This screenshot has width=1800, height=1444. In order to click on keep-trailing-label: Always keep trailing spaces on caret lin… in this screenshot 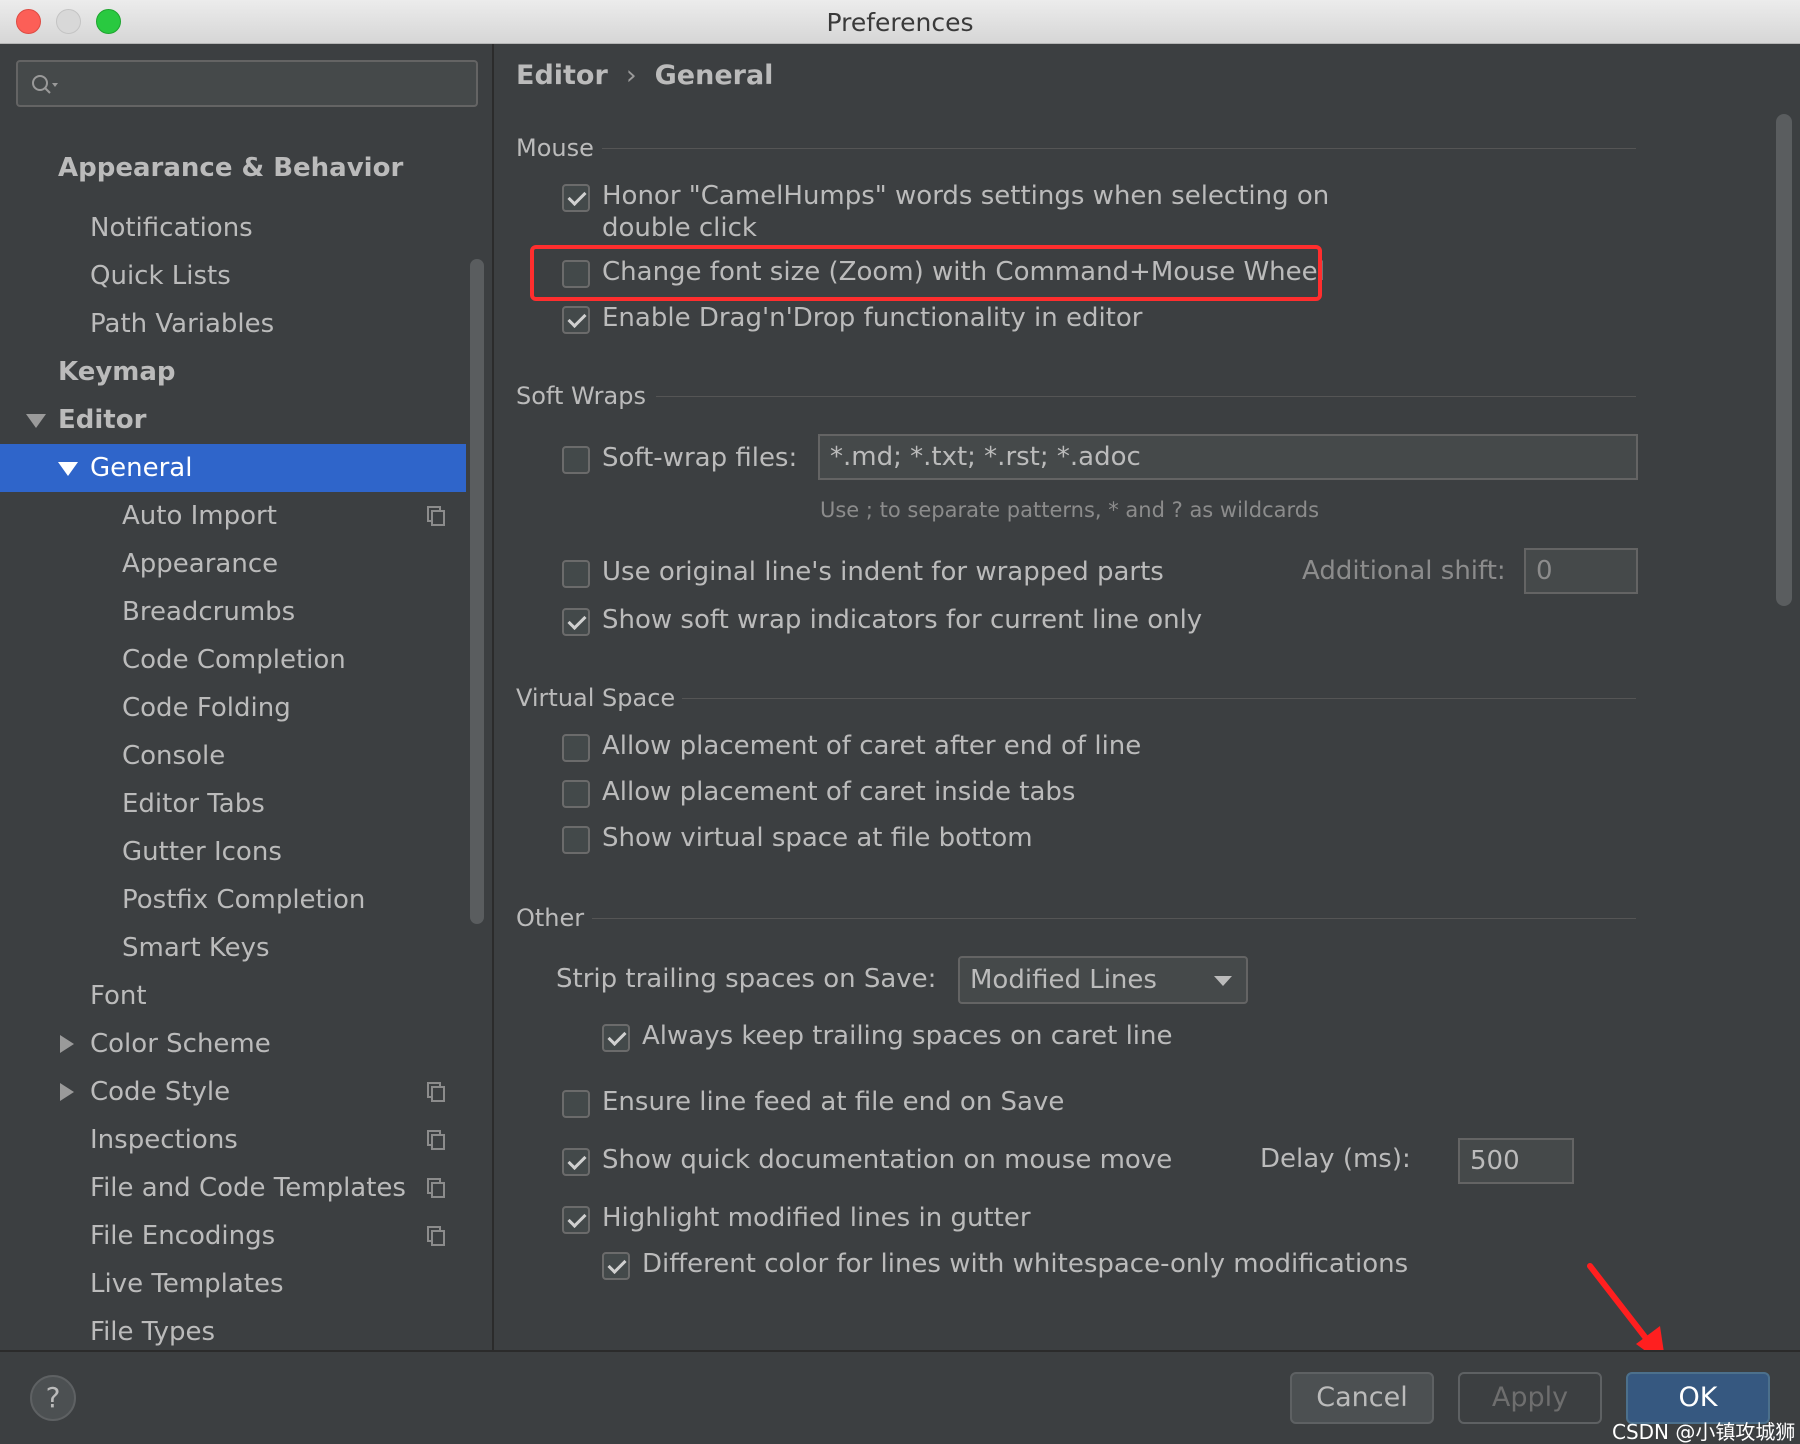, I will do `click(907, 1036)`.